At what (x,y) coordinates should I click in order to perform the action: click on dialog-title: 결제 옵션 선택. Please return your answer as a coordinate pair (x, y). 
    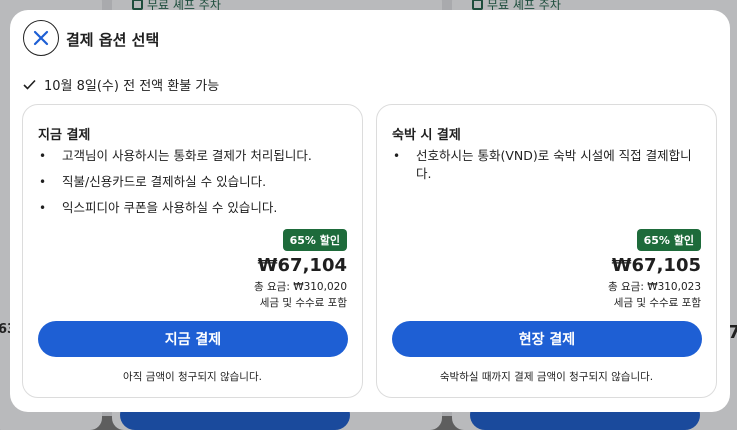
    Looking at the image, I should click on (113, 40).